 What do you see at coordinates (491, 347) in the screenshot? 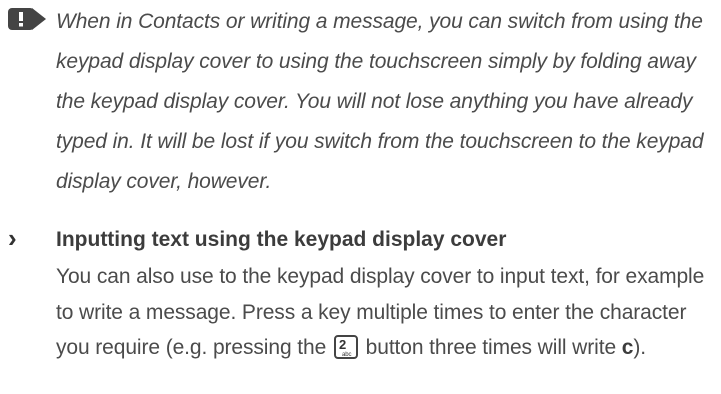
I see `body-text-part2: button three times will write` at bounding box center [491, 347].